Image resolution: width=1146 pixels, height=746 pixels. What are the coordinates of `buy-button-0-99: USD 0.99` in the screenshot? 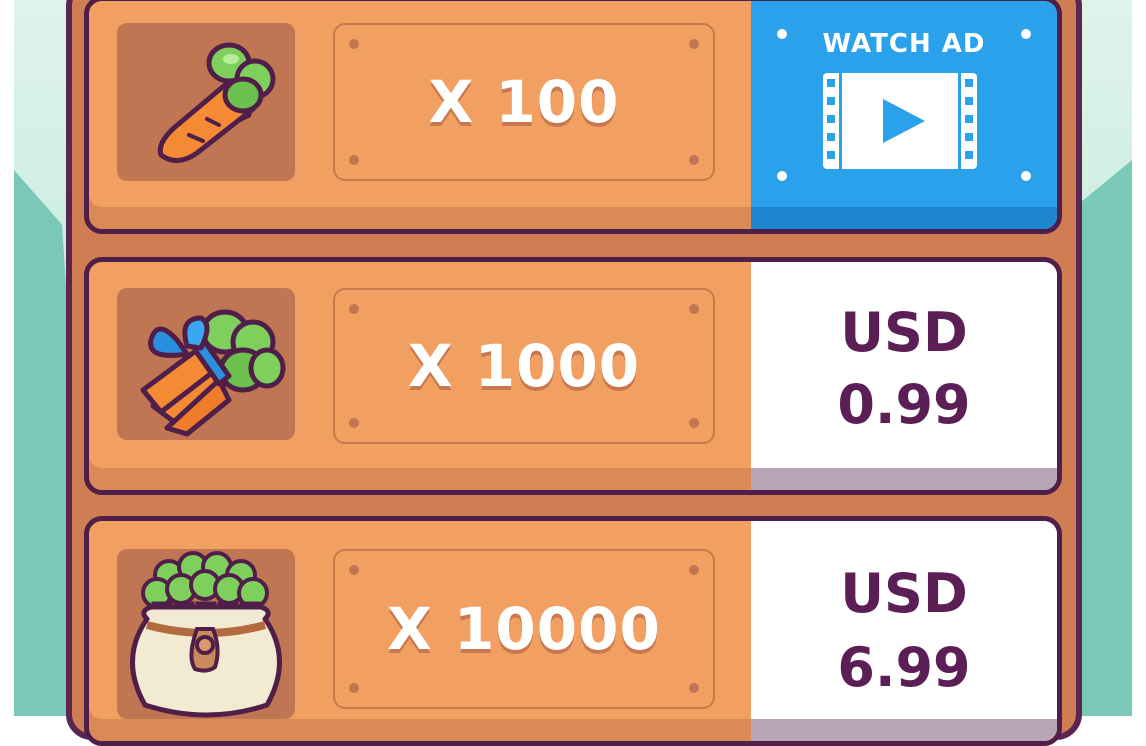 It's located at (904, 376).